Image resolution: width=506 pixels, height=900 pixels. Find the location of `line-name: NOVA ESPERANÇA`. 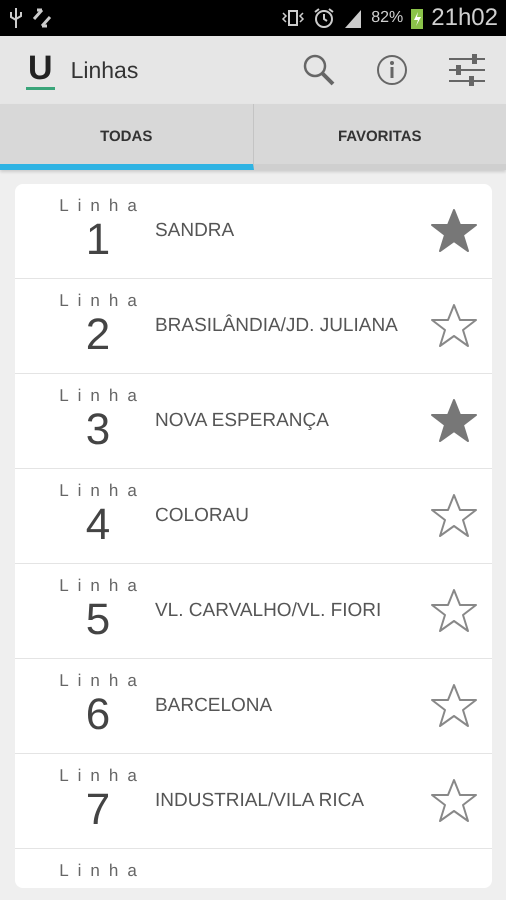

line-name: NOVA ESPERANÇA is located at coordinates (242, 421).